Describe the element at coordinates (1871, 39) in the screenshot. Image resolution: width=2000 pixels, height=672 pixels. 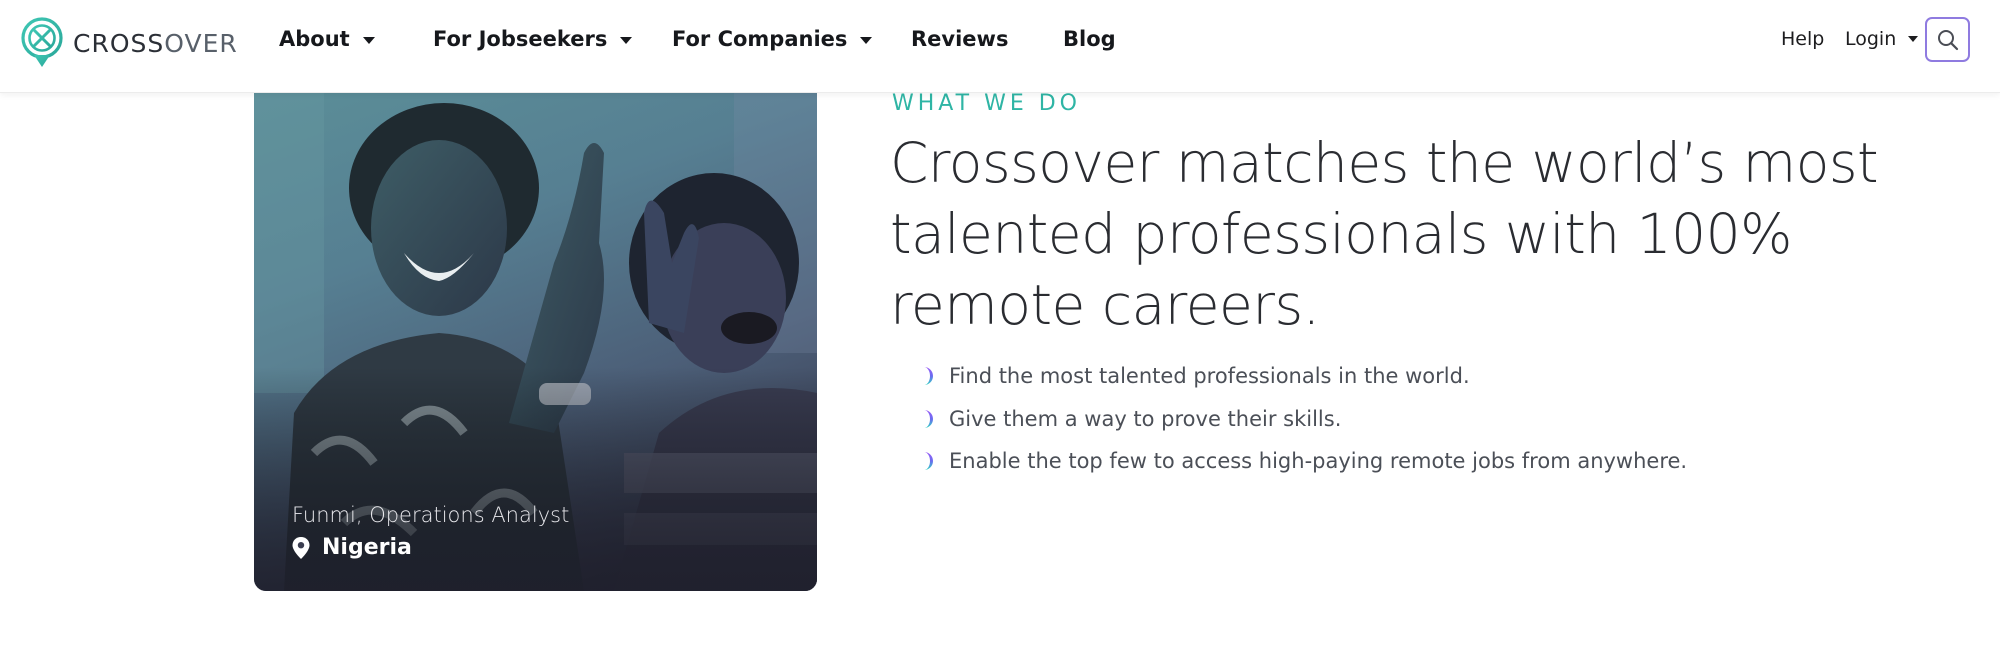
I see `nav-login-label: Login` at that location.